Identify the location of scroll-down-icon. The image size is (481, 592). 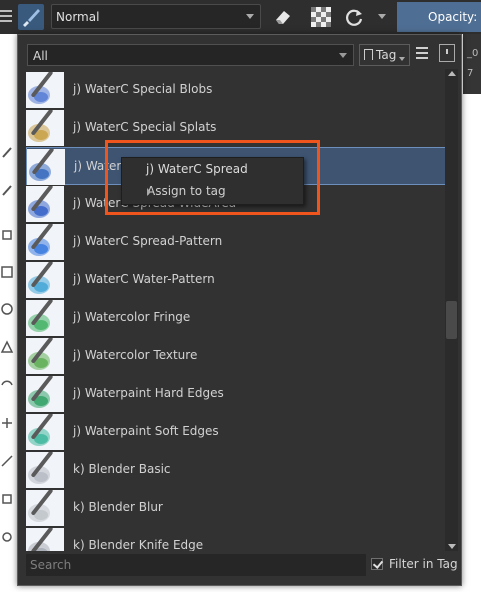
(452, 546).